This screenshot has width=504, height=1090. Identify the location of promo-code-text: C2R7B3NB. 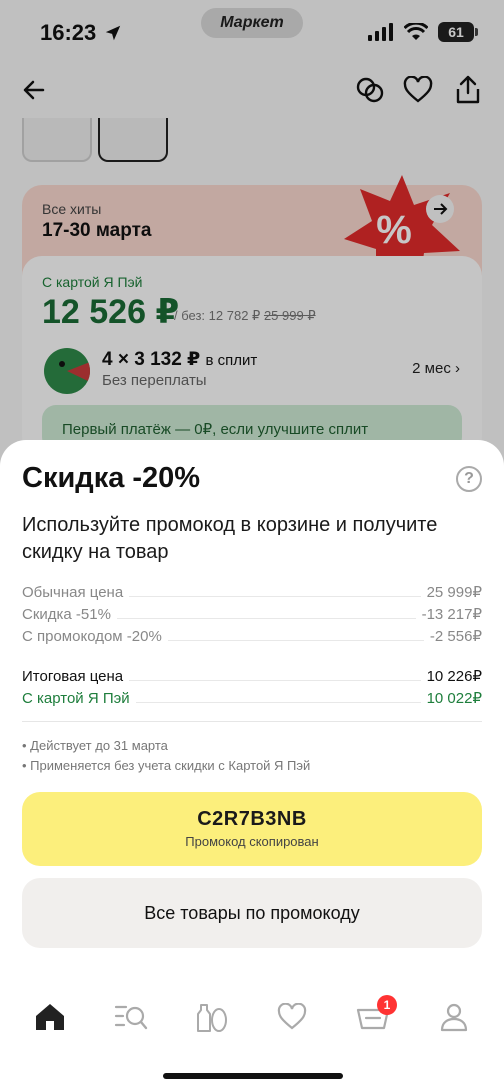
(252, 819).